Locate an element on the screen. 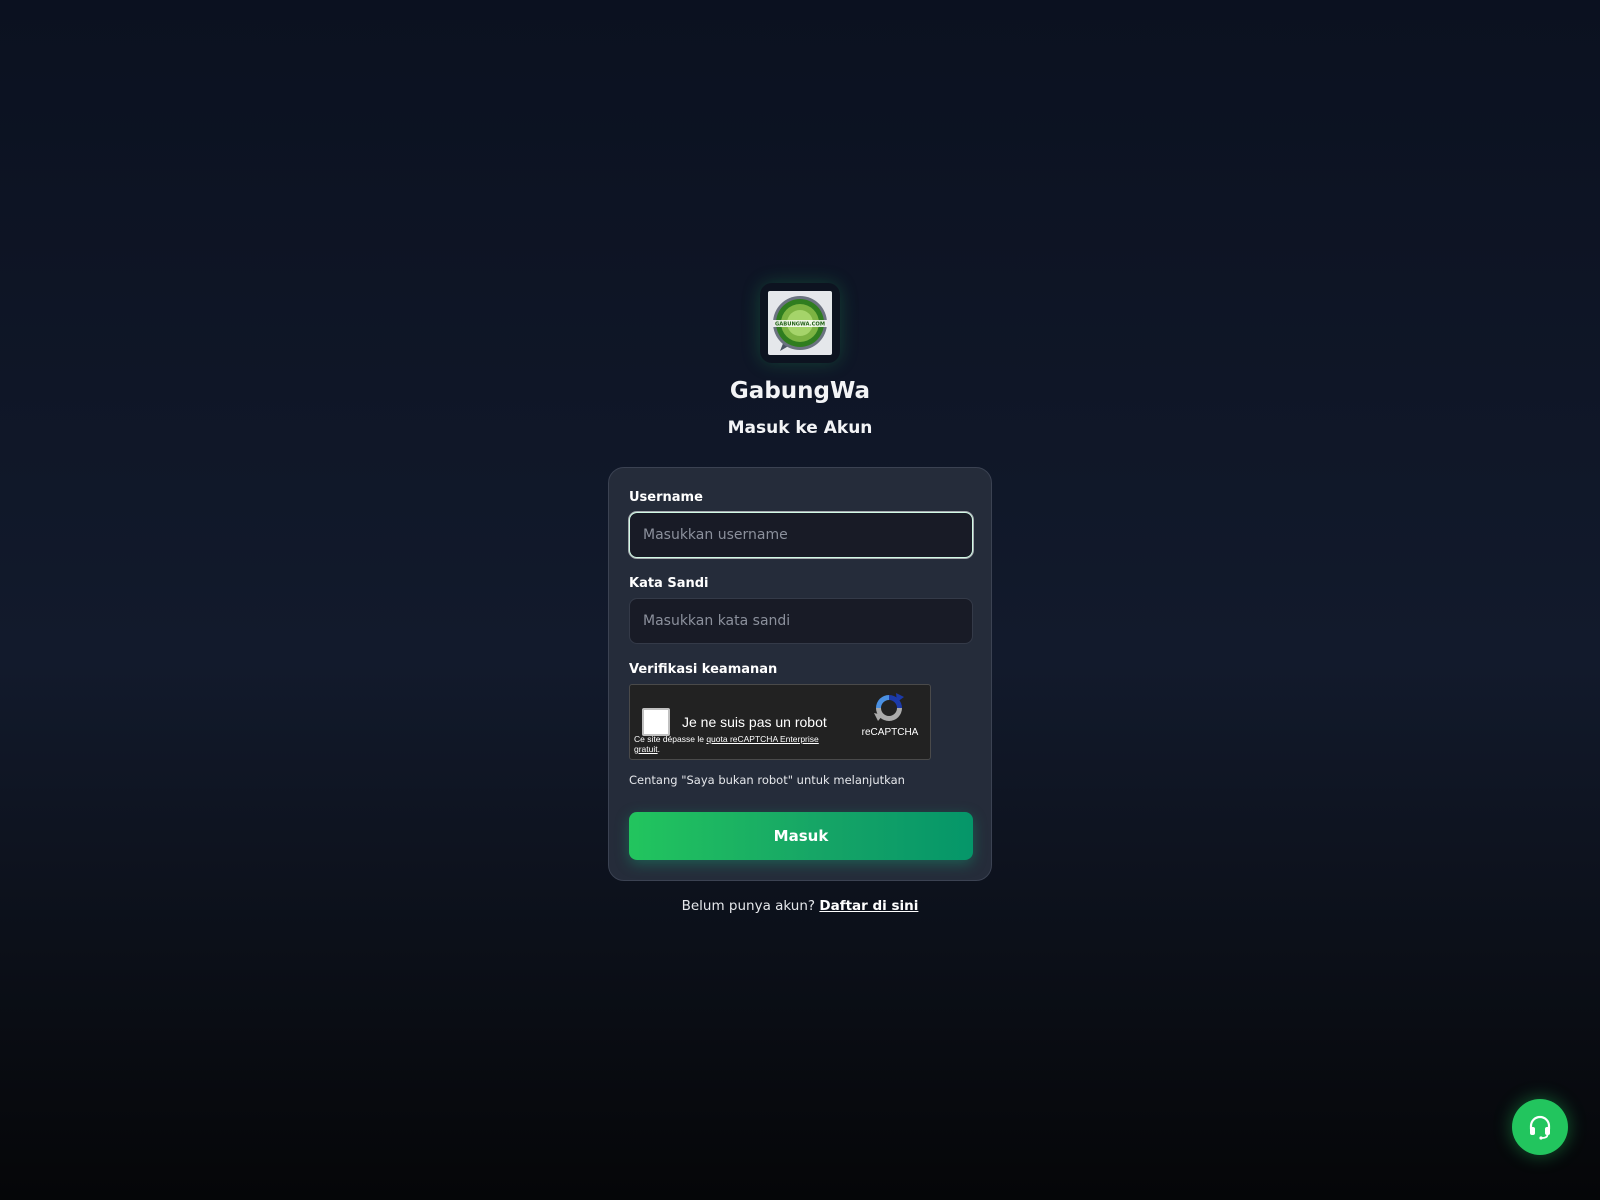 The width and height of the screenshot is (1600, 1200). signup-prompt-text: Belum punya akun? is located at coordinates (748, 906).